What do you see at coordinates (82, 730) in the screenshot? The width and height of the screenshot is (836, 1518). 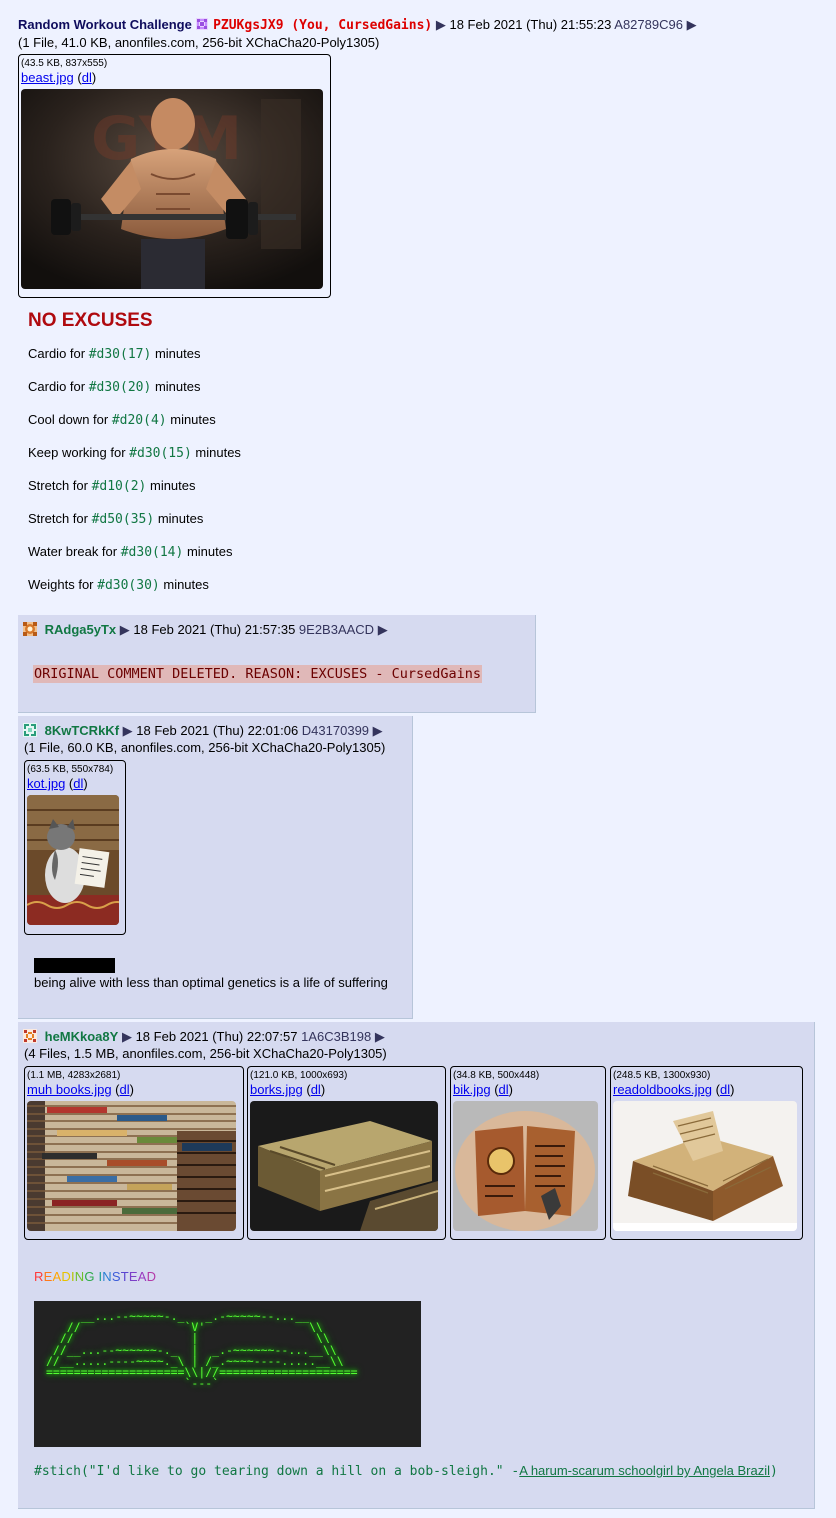 I see `poster-name: 8KwTCRkKf` at bounding box center [82, 730].